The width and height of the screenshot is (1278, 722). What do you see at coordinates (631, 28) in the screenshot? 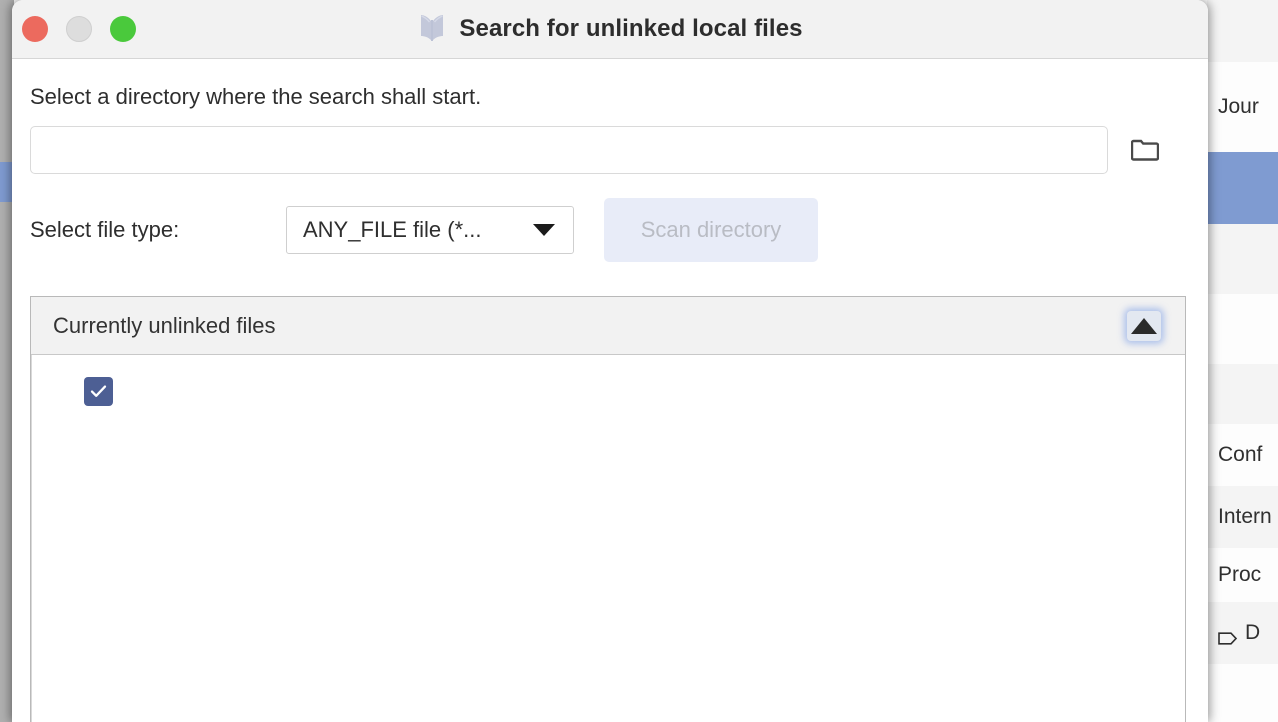
I see `dialog-title: Search for unlinked local files` at bounding box center [631, 28].